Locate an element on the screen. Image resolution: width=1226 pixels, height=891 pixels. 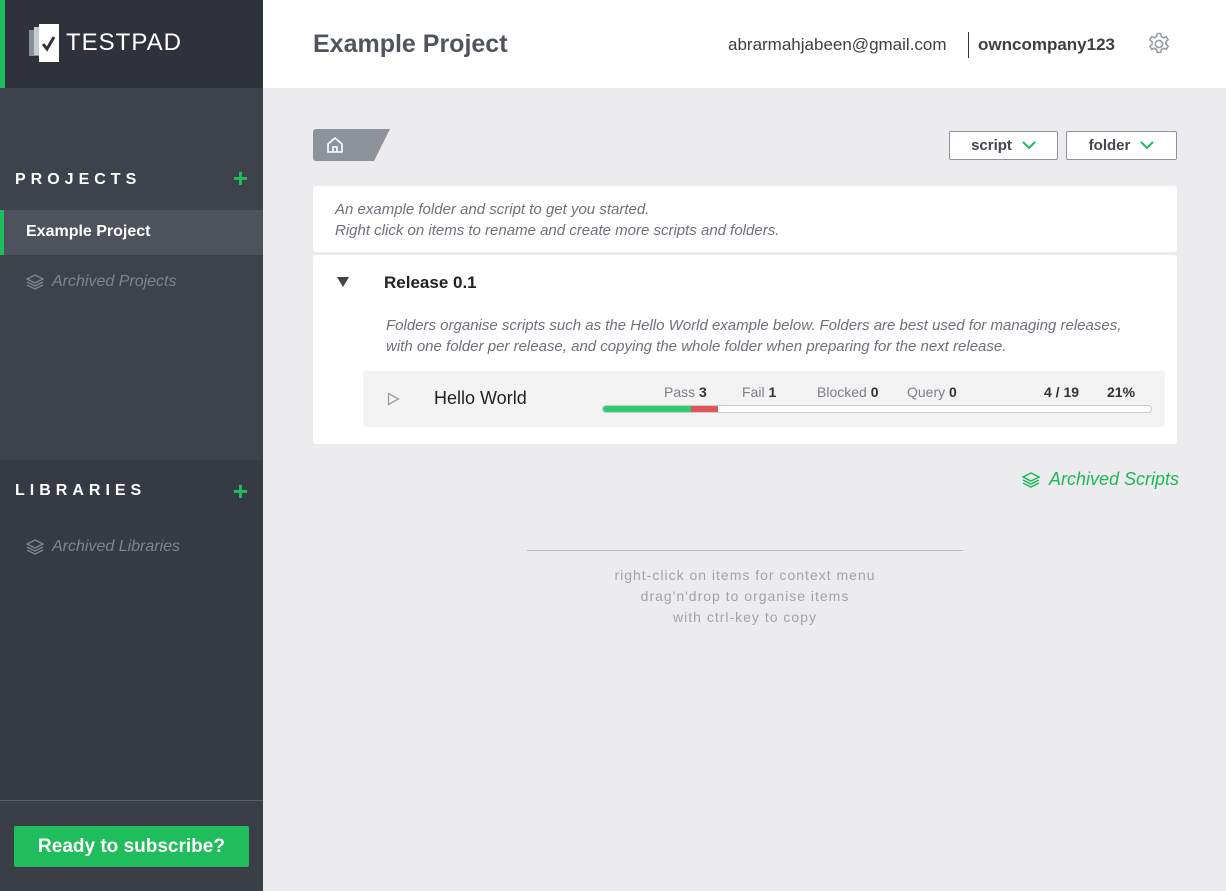
header-separator is located at coordinates (968, 45).